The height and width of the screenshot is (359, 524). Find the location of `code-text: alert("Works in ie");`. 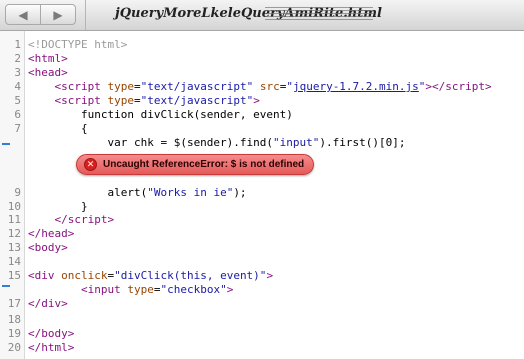

code-text: alert("Works in ie"); is located at coordinates (137, 192).